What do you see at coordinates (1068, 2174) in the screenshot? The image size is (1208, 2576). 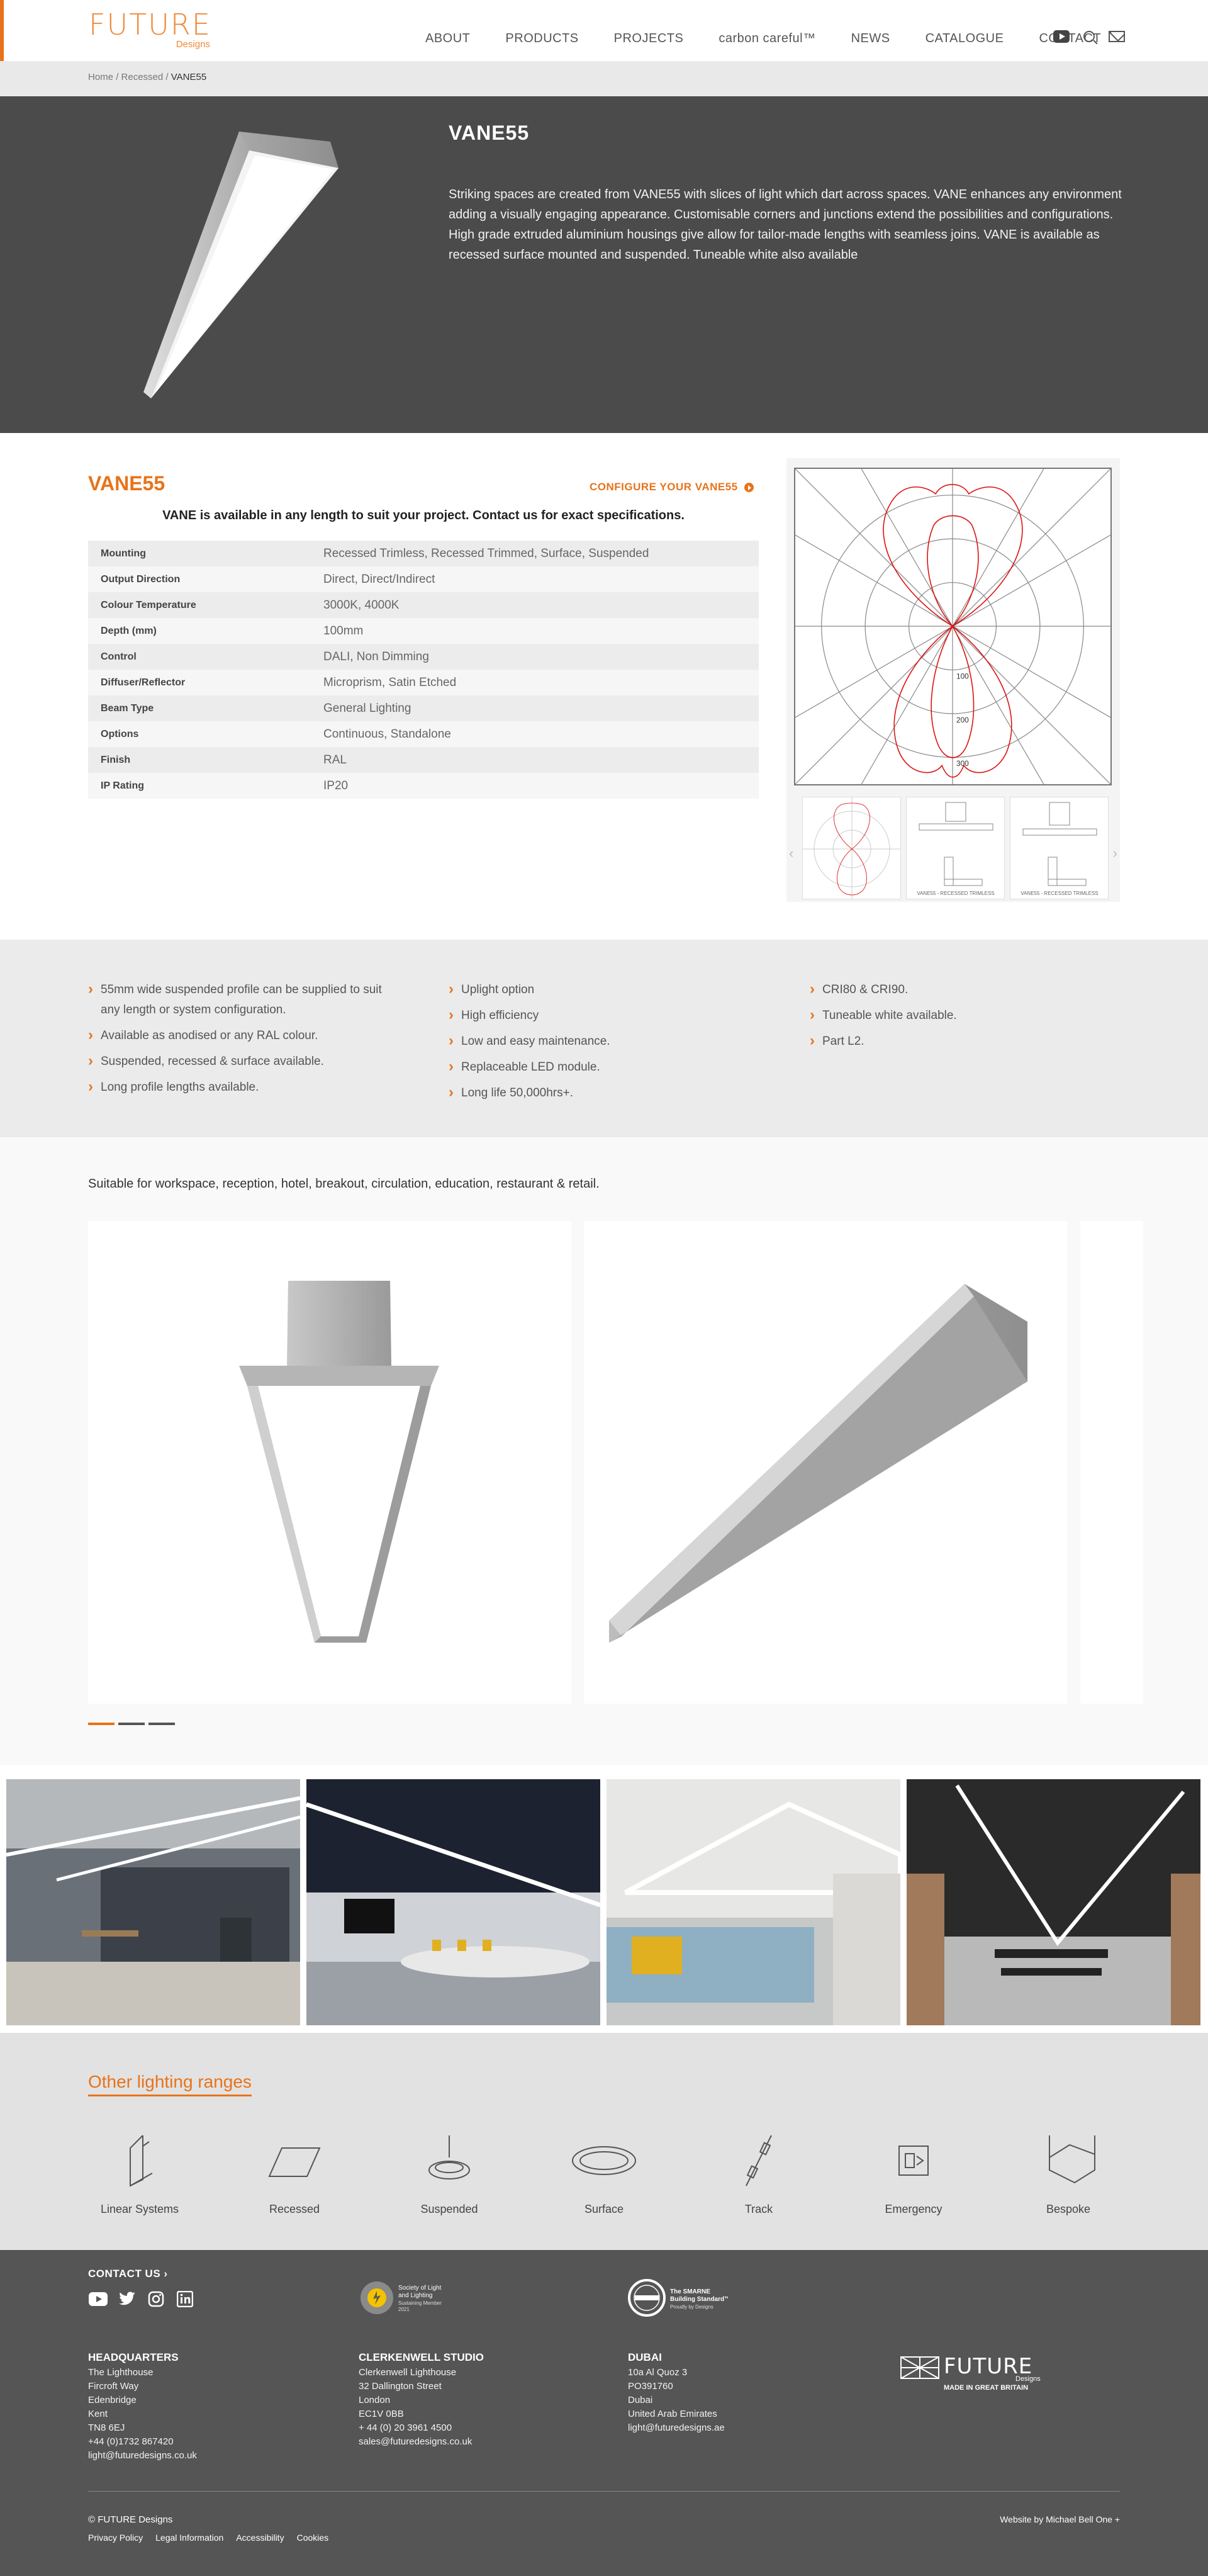 I see `range-bespoke: Bespoke` at bounding box center [1068, 2174].